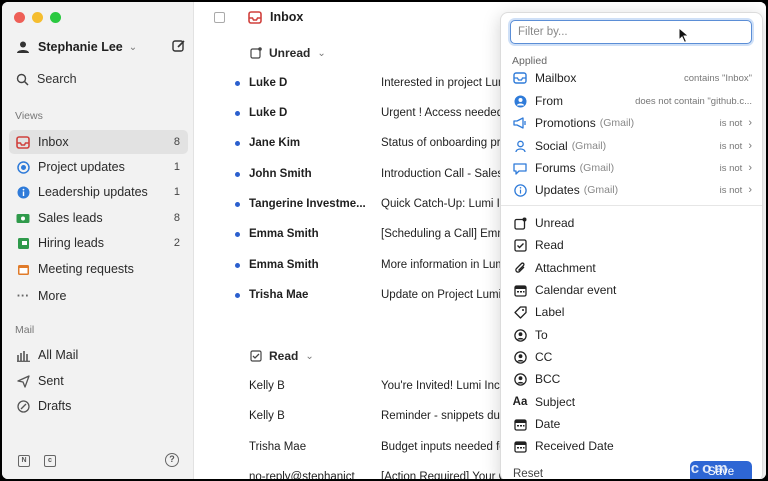 The width and height of the screenshot is (768, 481). Describe the element at coordinates (632, 379) in the screenshot. I see `filter-option-bcc: BCC` at that location.